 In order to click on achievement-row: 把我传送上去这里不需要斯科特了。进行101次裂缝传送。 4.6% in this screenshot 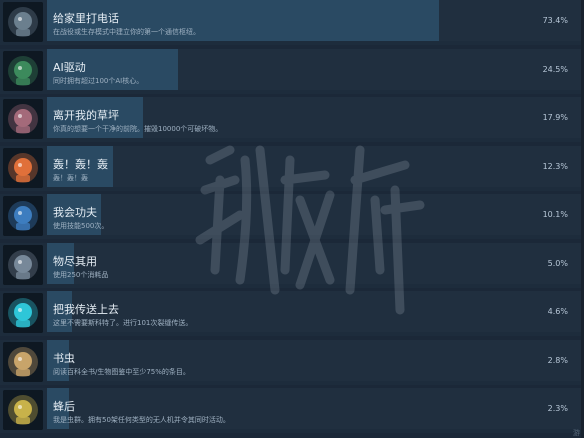, I will do `click(292, 313)`.